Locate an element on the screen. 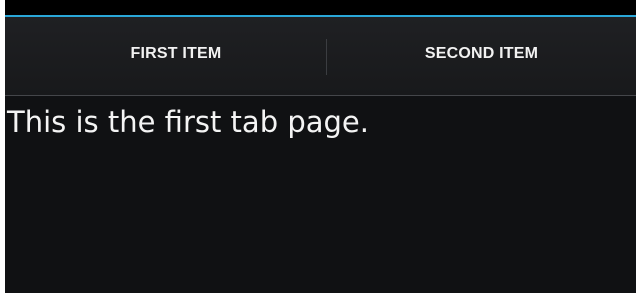  tab-second-item-label: SECOND ITEM is located at coordinates (481, 53).